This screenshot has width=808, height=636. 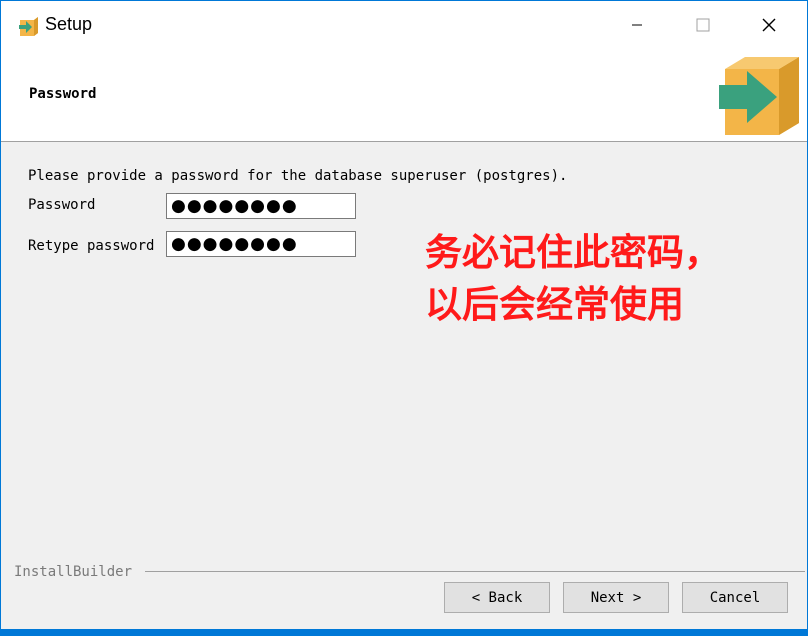 What do you see at coordinates (554, 304) in the screenshot?
I see `annotation-line-2: 以后会经常使用` at bounding box center [554, 304].